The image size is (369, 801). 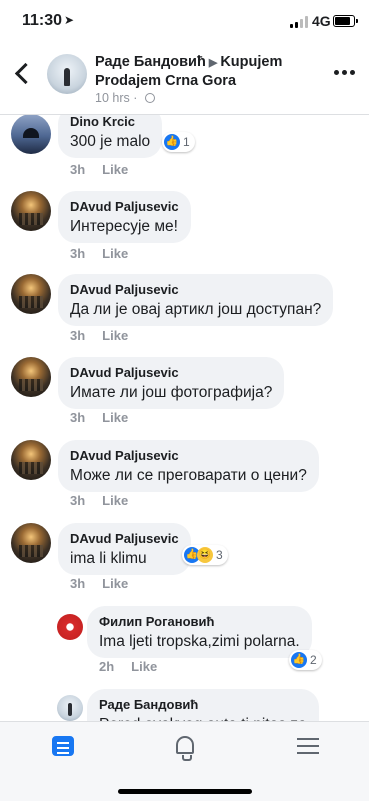 What do you see at coordinates (185, 791) in the screenshot?
I see `home-indicator` at bounding box center [185, 791].